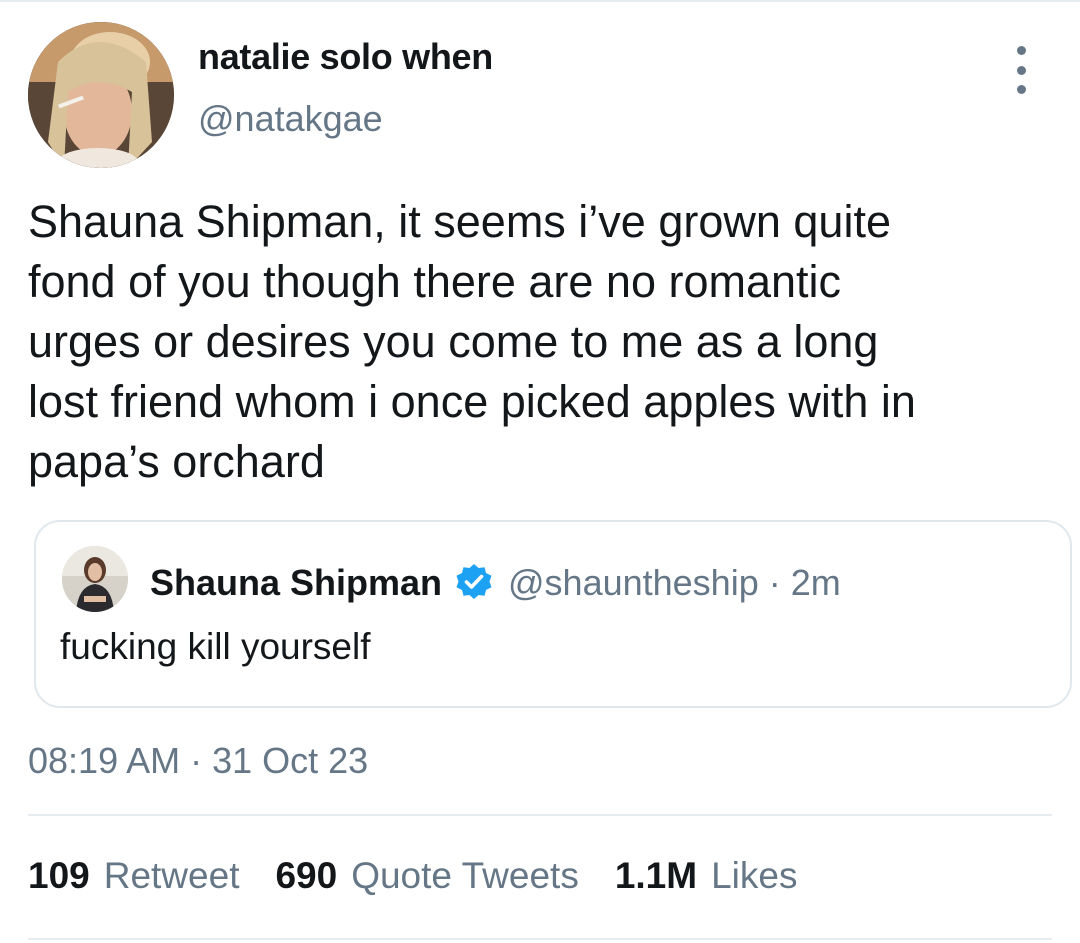 The image size is (1080, 943). I want to click on quoted-handle-and-time: @shauntheship · 2m, so click(674, 583).